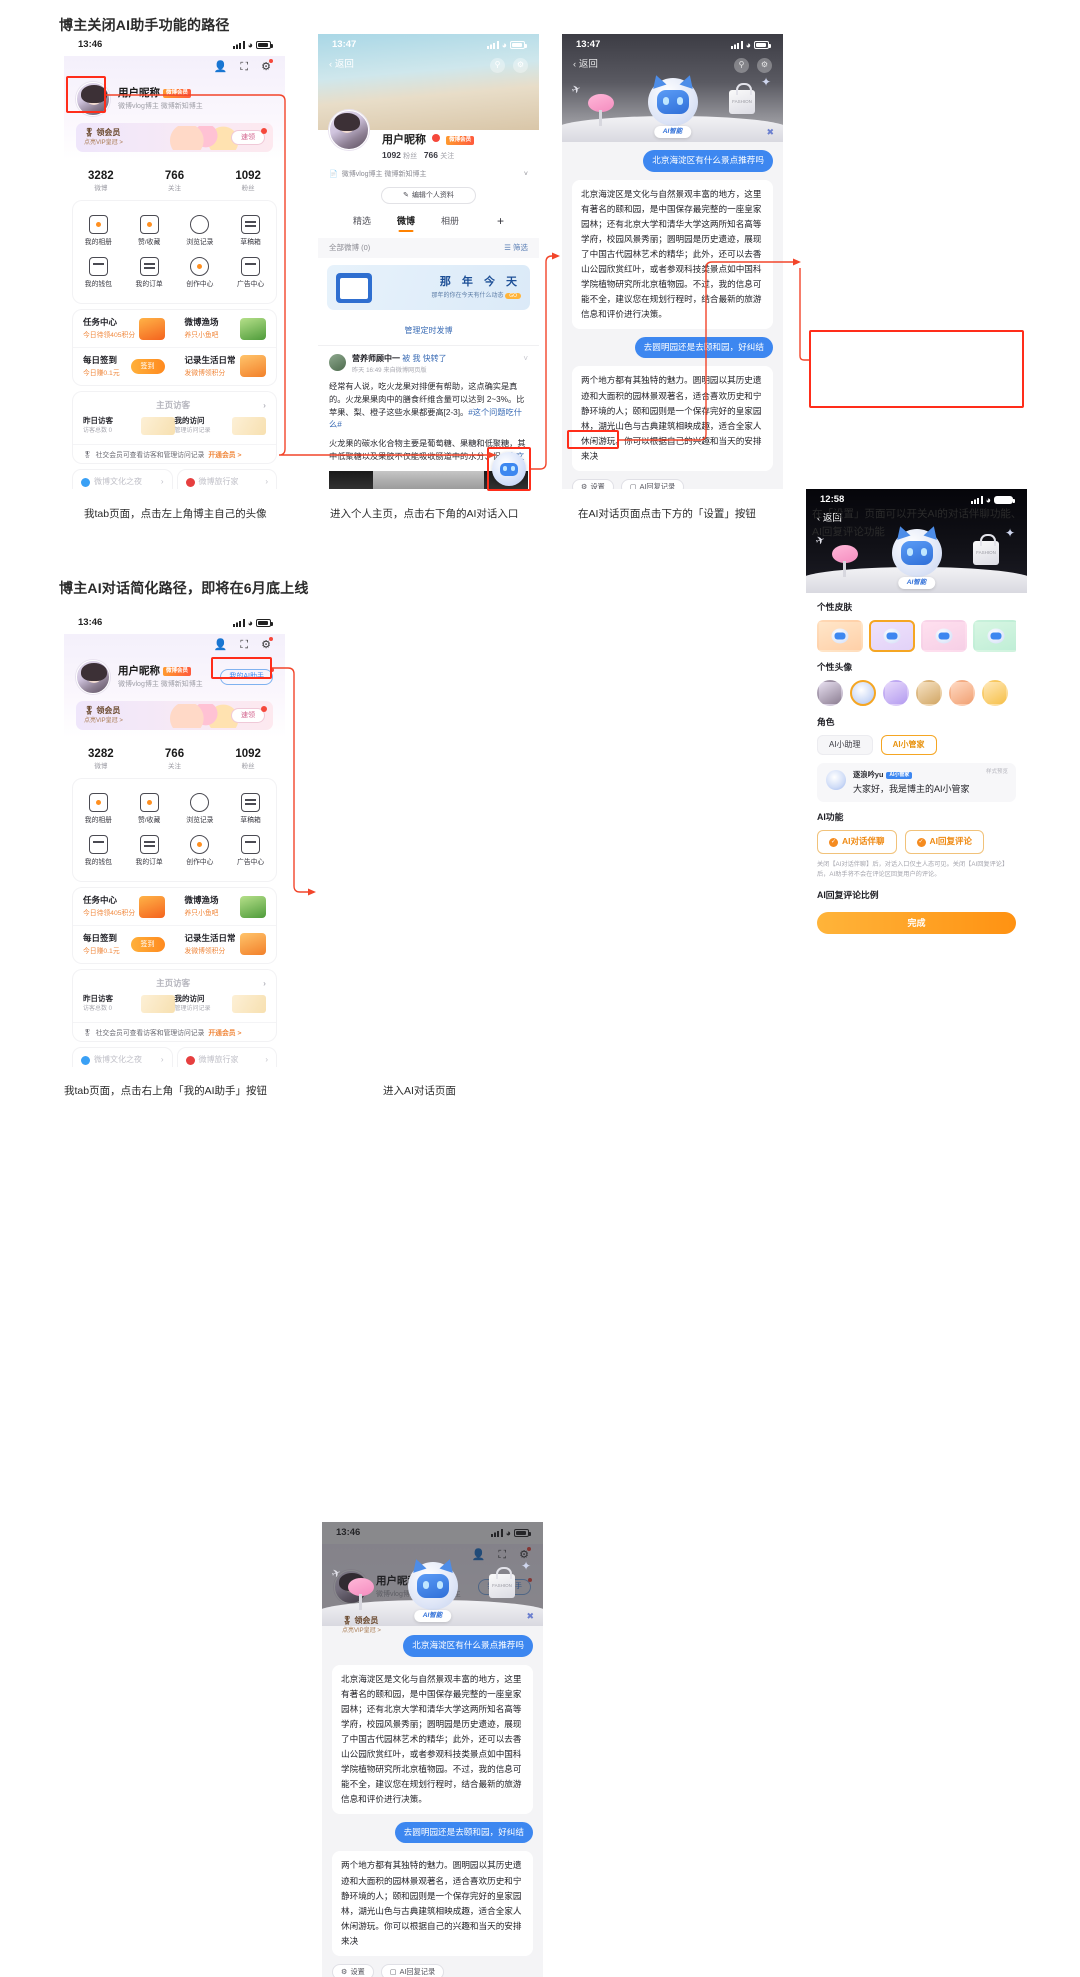 The width and height of the screenshot is (1080, 1977). Describe the element at coordinates (497, 65) in the screenshot. I see `search-icon: ⚲` at that location.